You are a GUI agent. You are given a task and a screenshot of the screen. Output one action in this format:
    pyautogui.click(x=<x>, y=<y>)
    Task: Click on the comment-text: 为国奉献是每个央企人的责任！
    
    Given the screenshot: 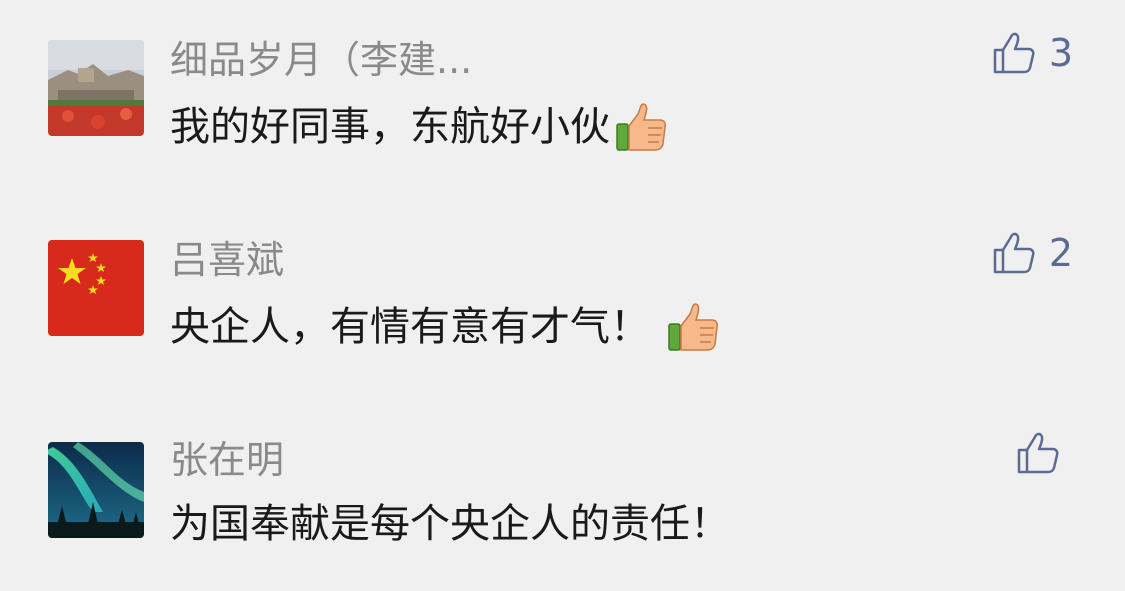 What is the action you would take?
    pyautogui.click(x=450, y=524)
    